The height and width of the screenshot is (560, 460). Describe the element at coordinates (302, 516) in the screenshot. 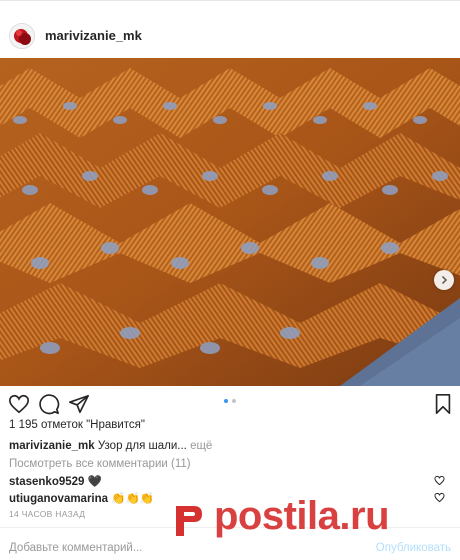

I see `watermark-text: postila.ru` at that location.